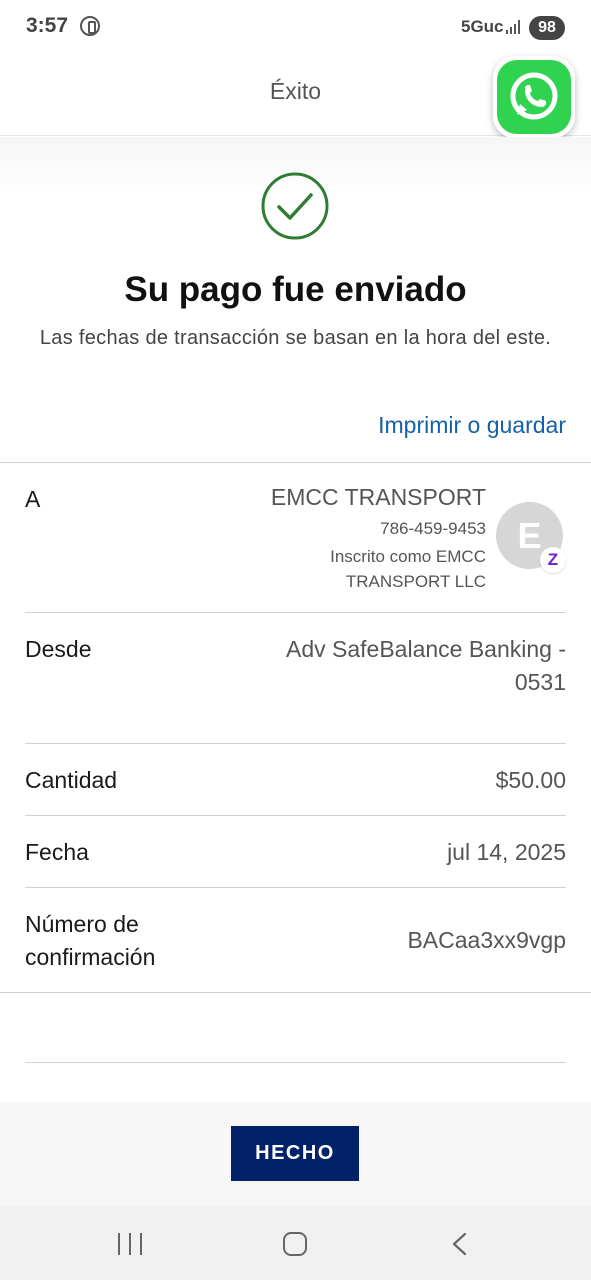  I want to click on recipient-phone: 786-459-9453, so click(433, 528).